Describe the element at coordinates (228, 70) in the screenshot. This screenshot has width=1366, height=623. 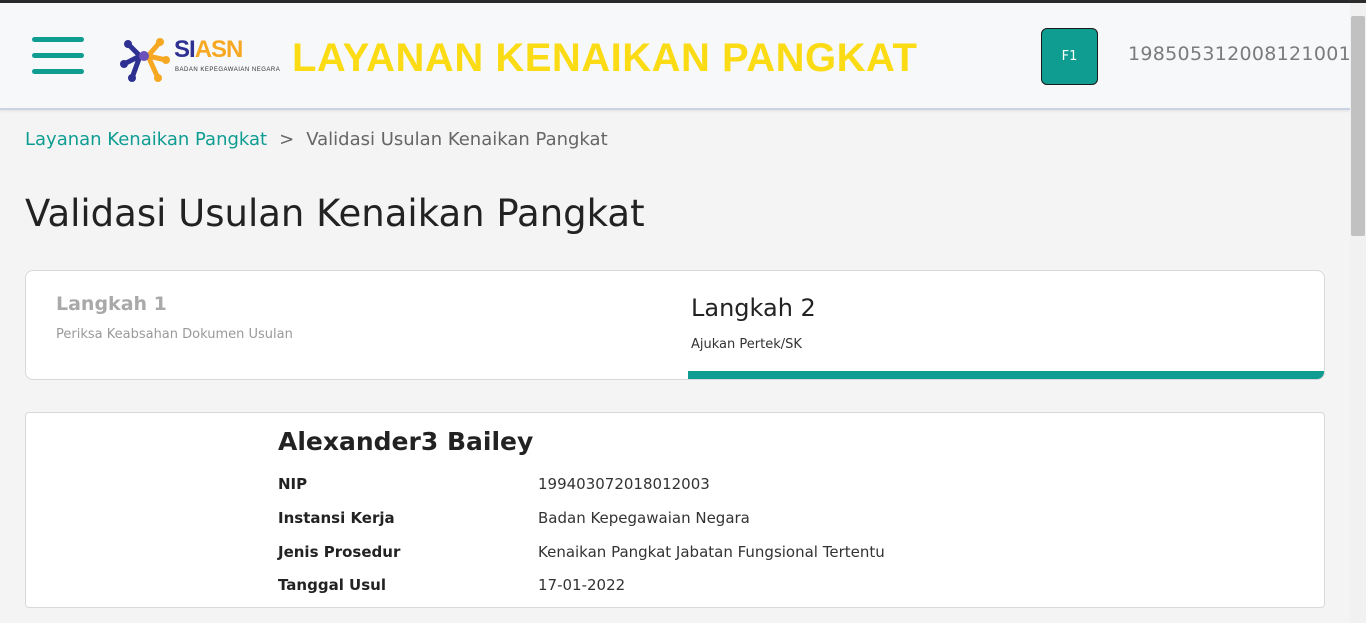
I see `logo-subtext: BADAN KEPEGAWAIAN NEGARA` at that location.